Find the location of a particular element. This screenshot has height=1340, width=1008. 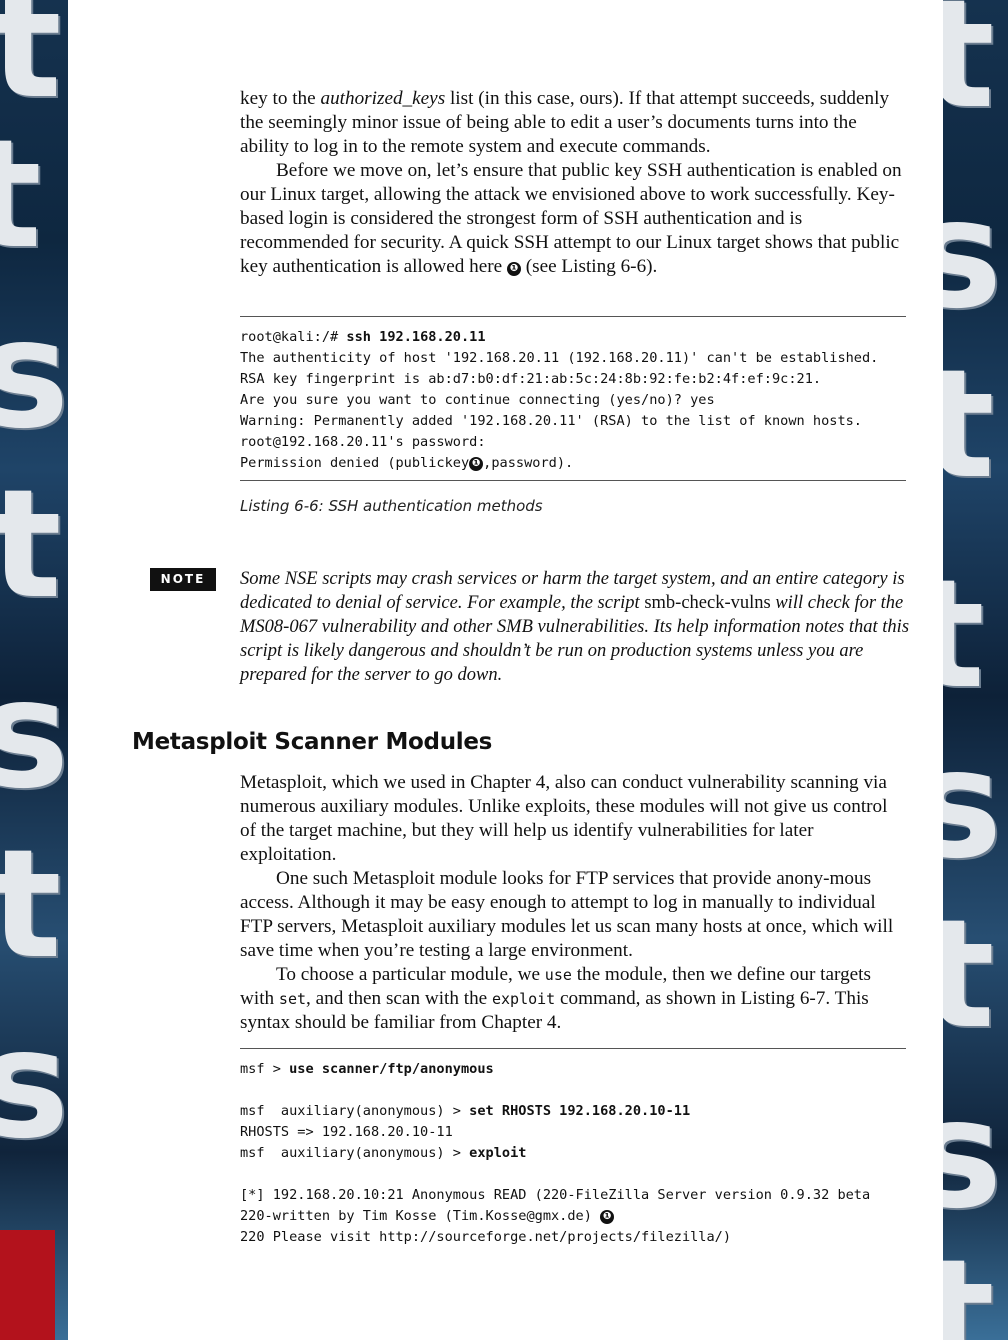

red-accent is located at coordinates (27, 1285).